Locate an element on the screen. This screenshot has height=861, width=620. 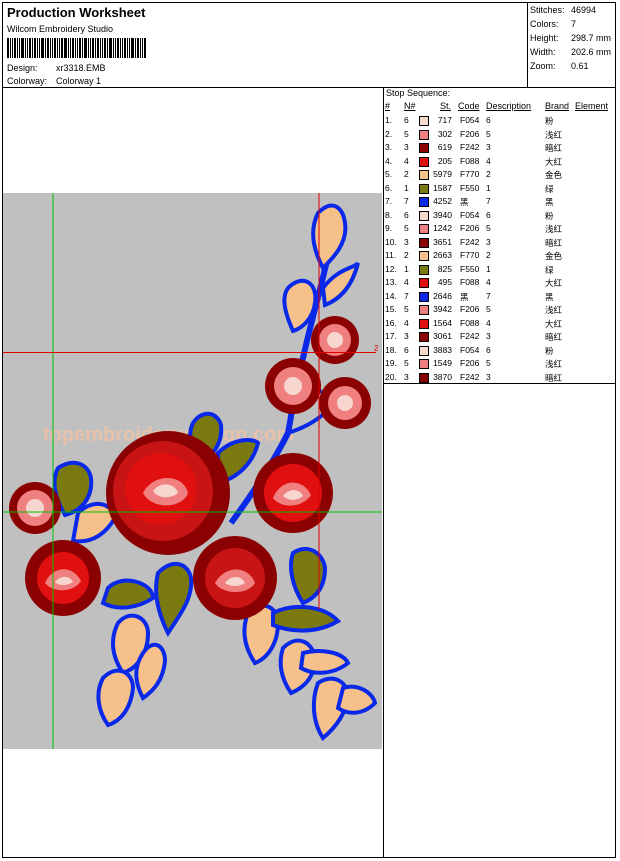
stop-sequence-row: 10. 3 3651 F242 3 暗红 is located at coordinates (500, 242).